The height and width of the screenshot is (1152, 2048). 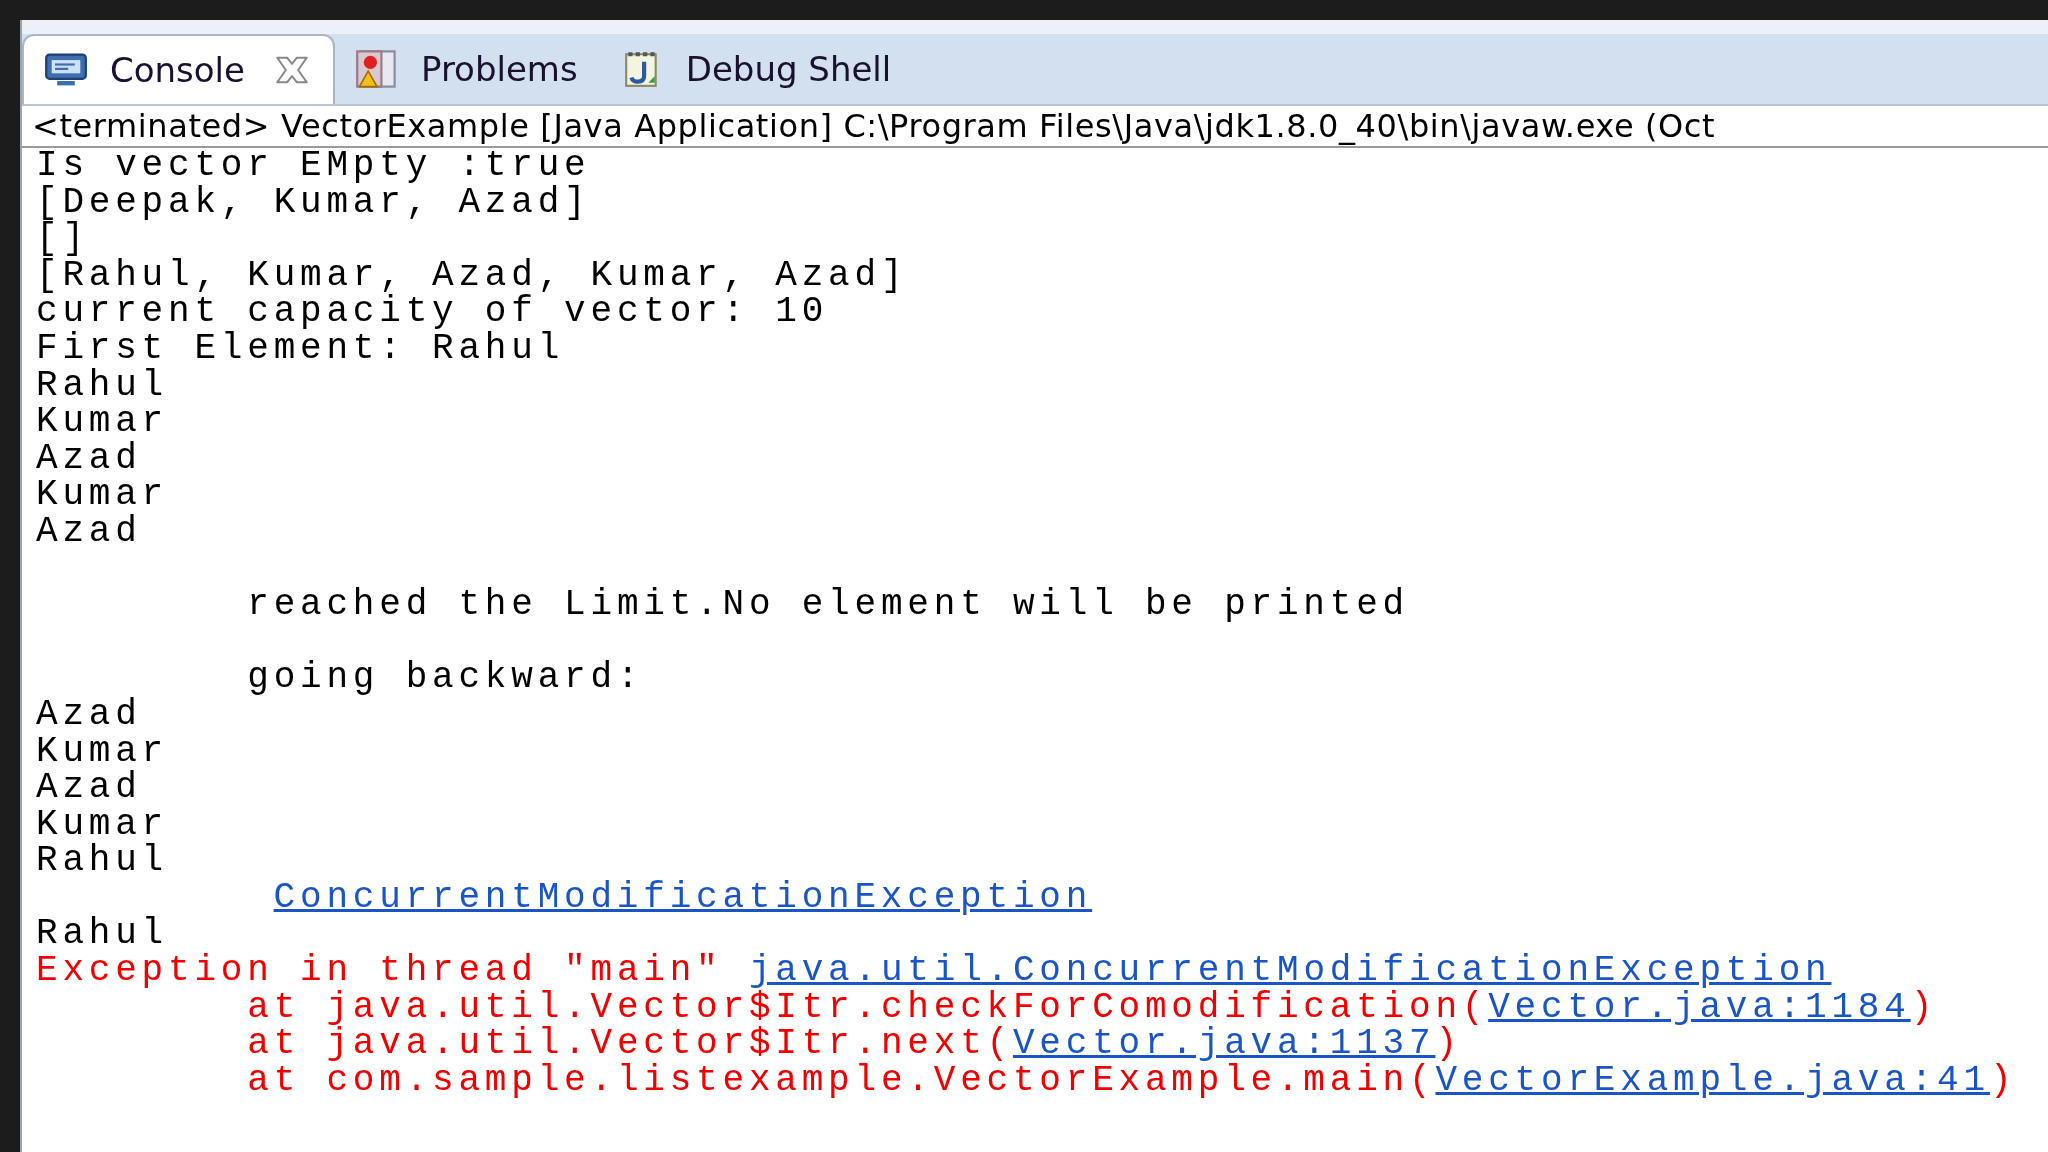 What do you see at coordinates (313, 203) in the screenshot?
I see `console-line: [Deepak, Kumar, Azad]` at bounding box center [313, 203].